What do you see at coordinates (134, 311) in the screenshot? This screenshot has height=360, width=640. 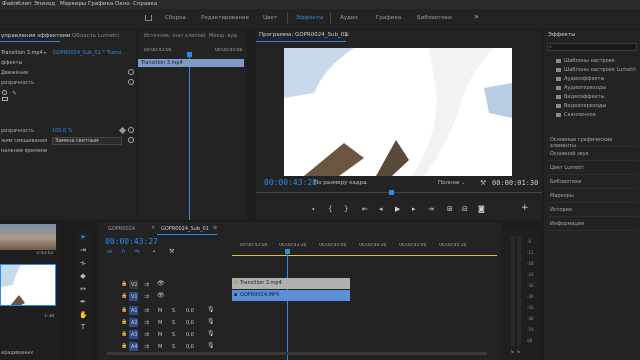 I see `track-label-a1: A1` at bounding box center [134, 311].